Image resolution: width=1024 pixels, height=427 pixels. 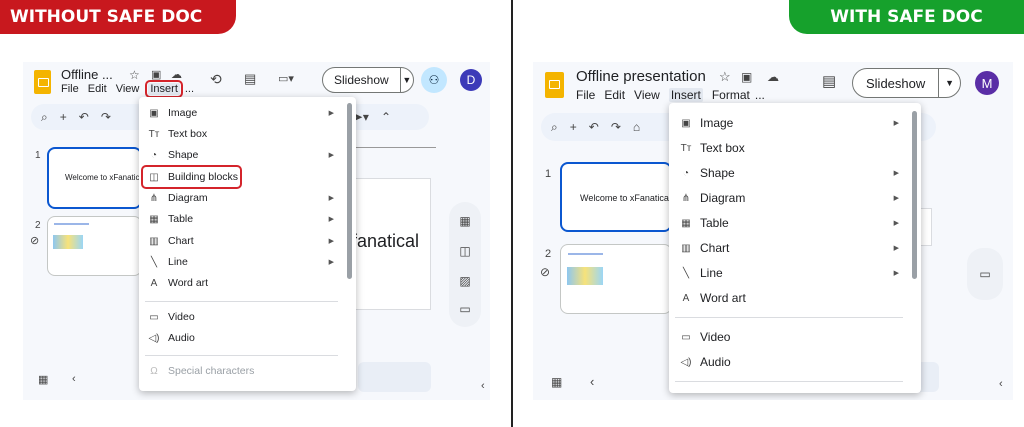 What do you see at coordinates (636, 127) in the screenshot?
I see `paint-format-icon: ⌂` at bounding box center [636, 127].